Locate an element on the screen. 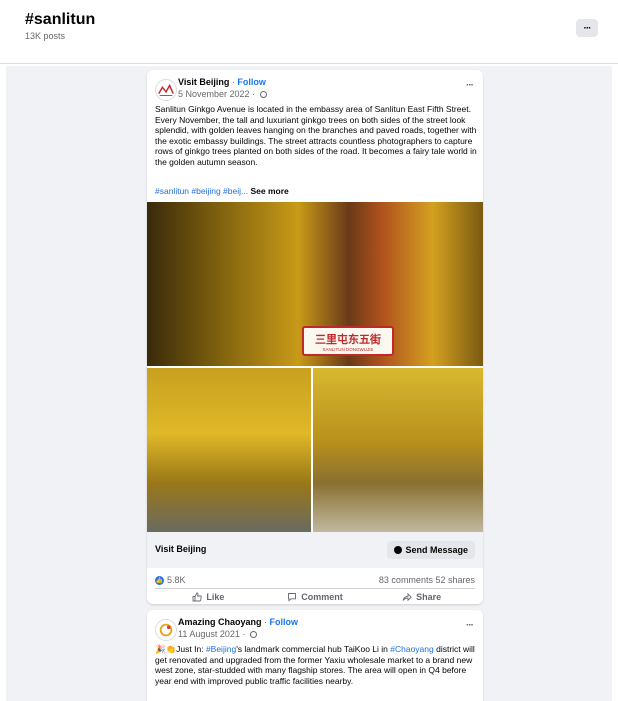  visit-beijing-logo-icon is located at coordinates (166, 89).